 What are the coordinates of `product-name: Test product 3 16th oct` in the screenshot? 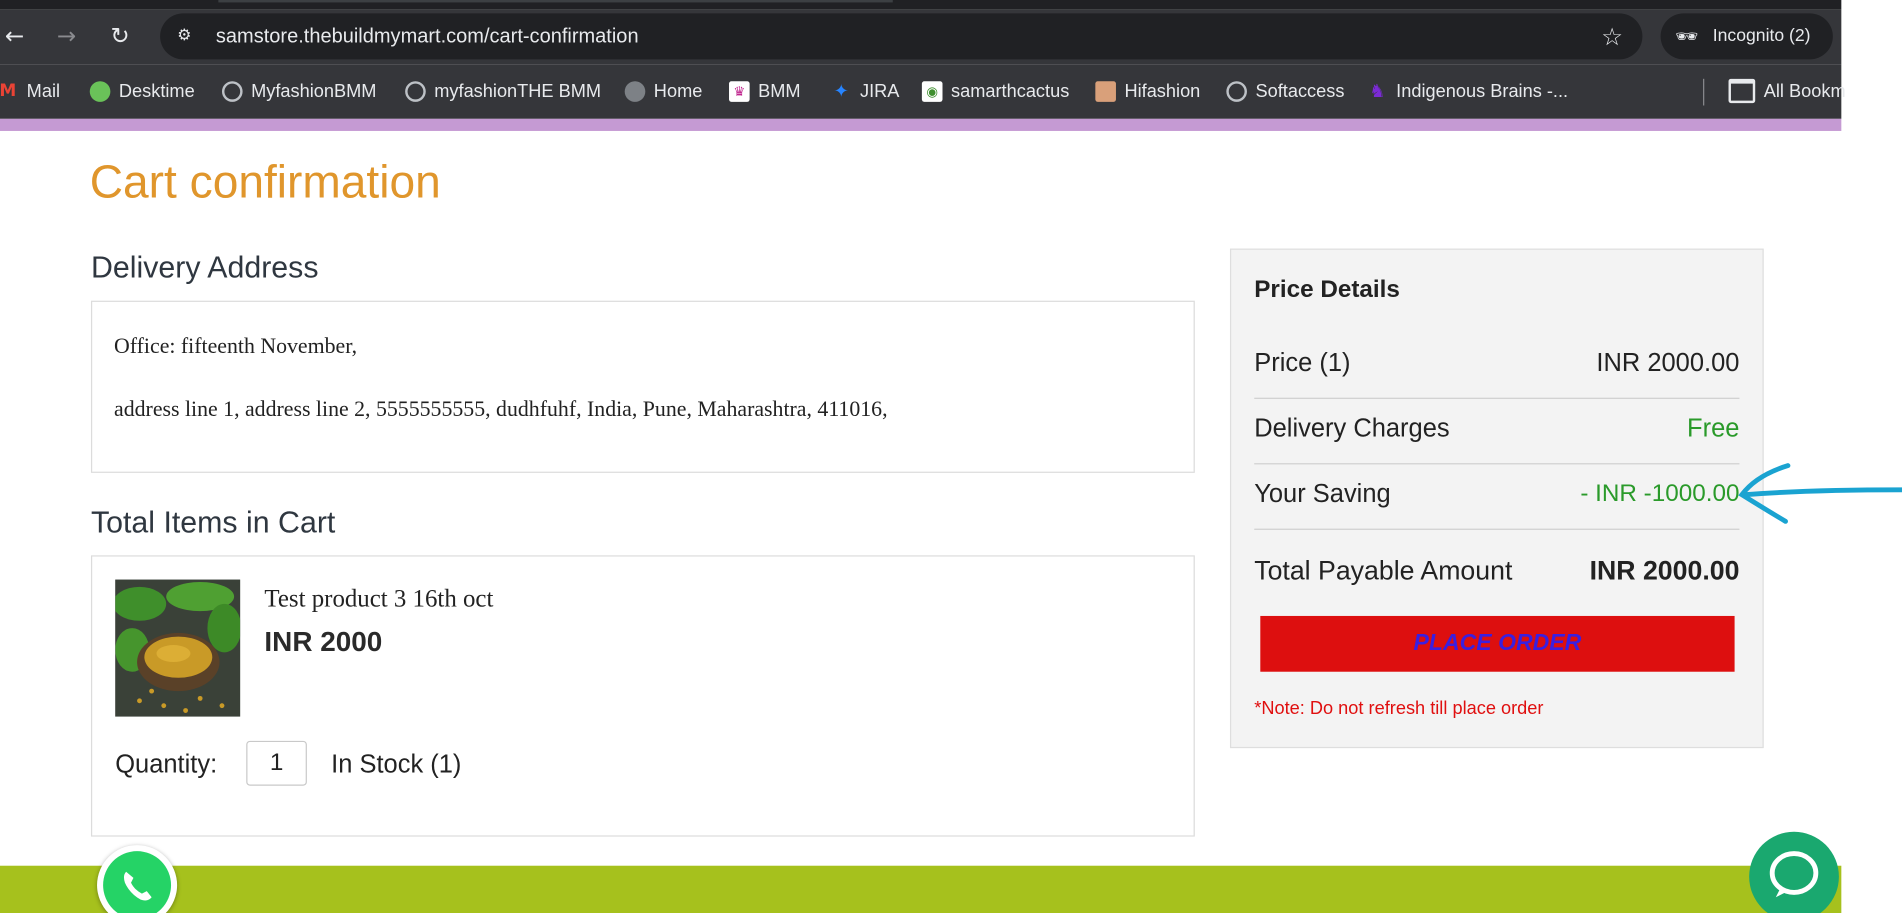 It's located at (378, 600).